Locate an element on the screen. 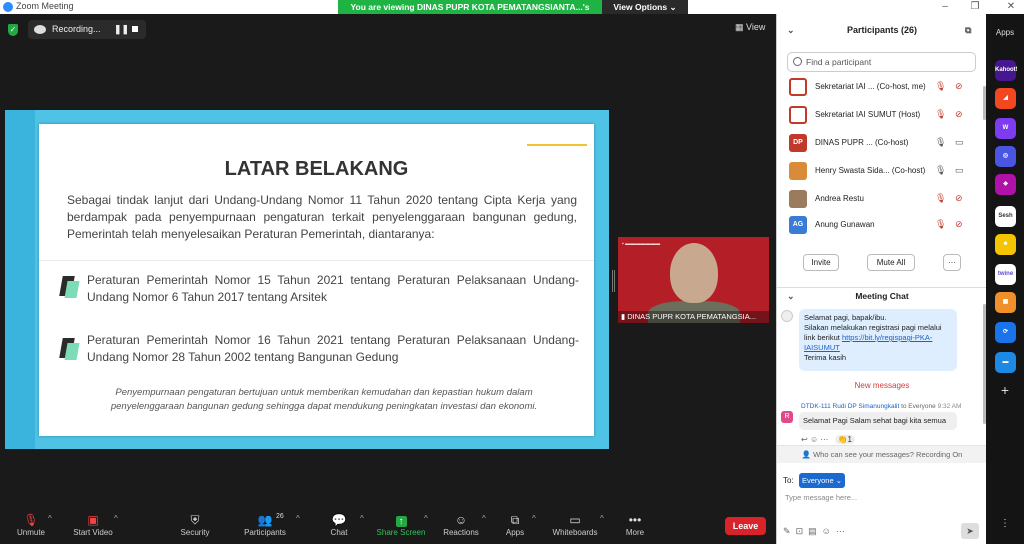 The image size is (1024, 544). participant-row: Andrea Restu 🎙 ⊘ is located at coordinates (883, 199).